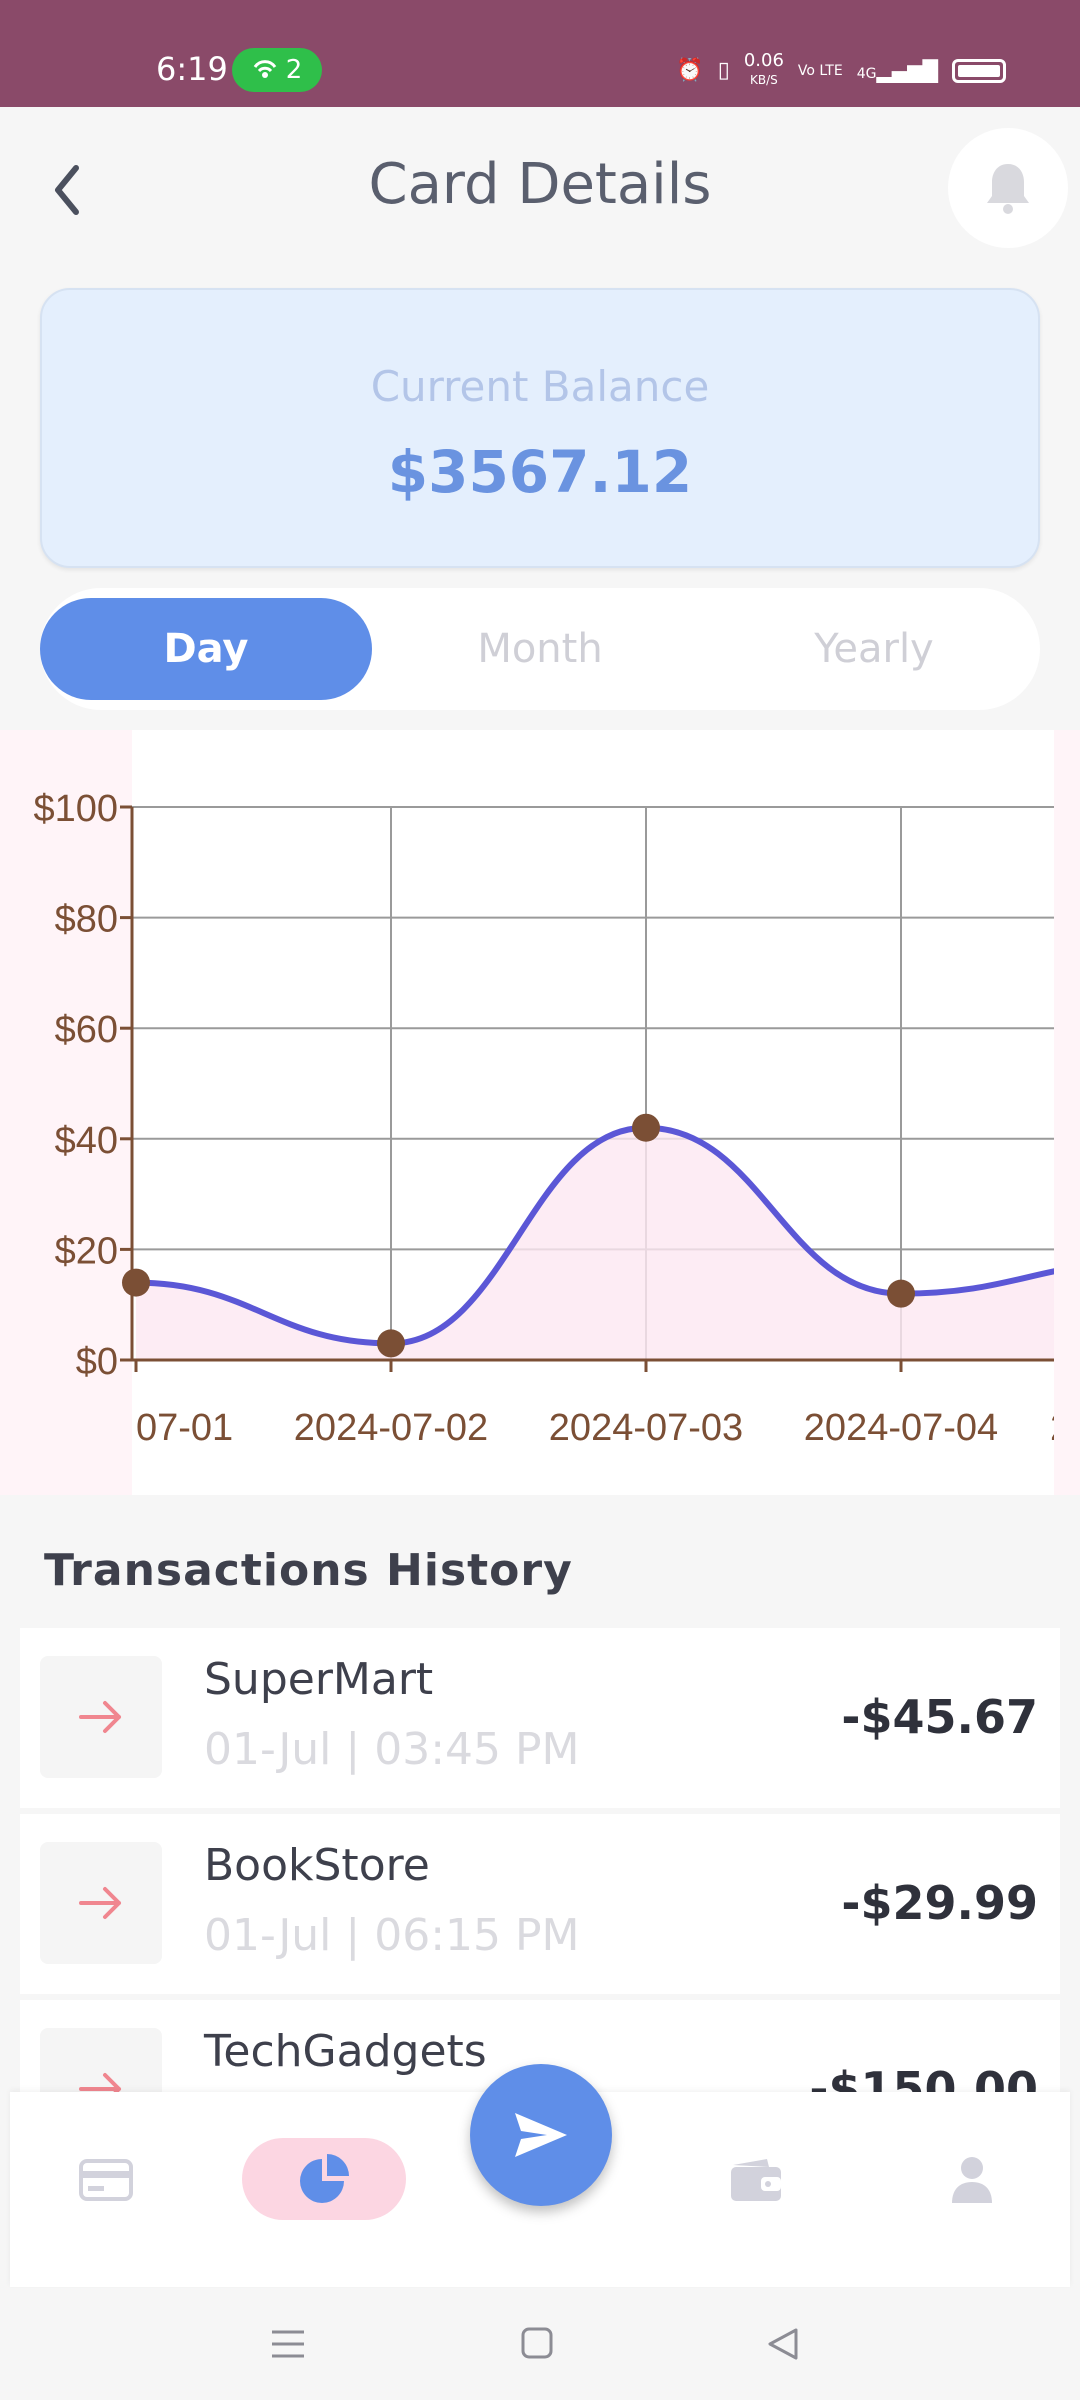 The image size is (1080, 2400). I want to click on transaction-name: TechGadgets, so click(345, 2051).